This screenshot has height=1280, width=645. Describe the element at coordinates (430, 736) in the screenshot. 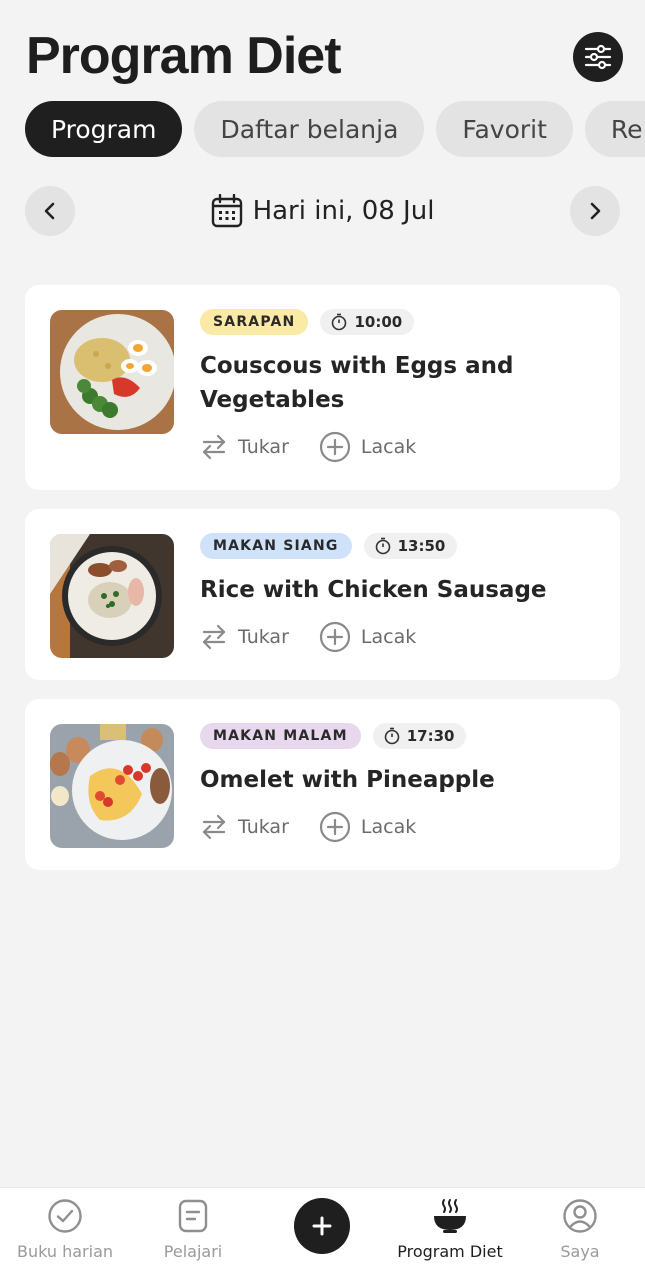

I see `meal-time: 17:30` at that location.